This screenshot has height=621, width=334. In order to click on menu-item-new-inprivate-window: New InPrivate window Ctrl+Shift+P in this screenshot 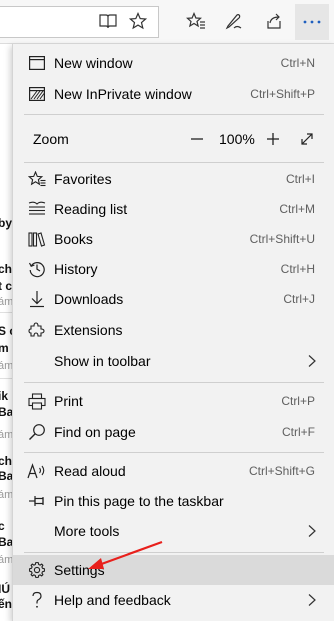, I will do `click(173, 94)`.